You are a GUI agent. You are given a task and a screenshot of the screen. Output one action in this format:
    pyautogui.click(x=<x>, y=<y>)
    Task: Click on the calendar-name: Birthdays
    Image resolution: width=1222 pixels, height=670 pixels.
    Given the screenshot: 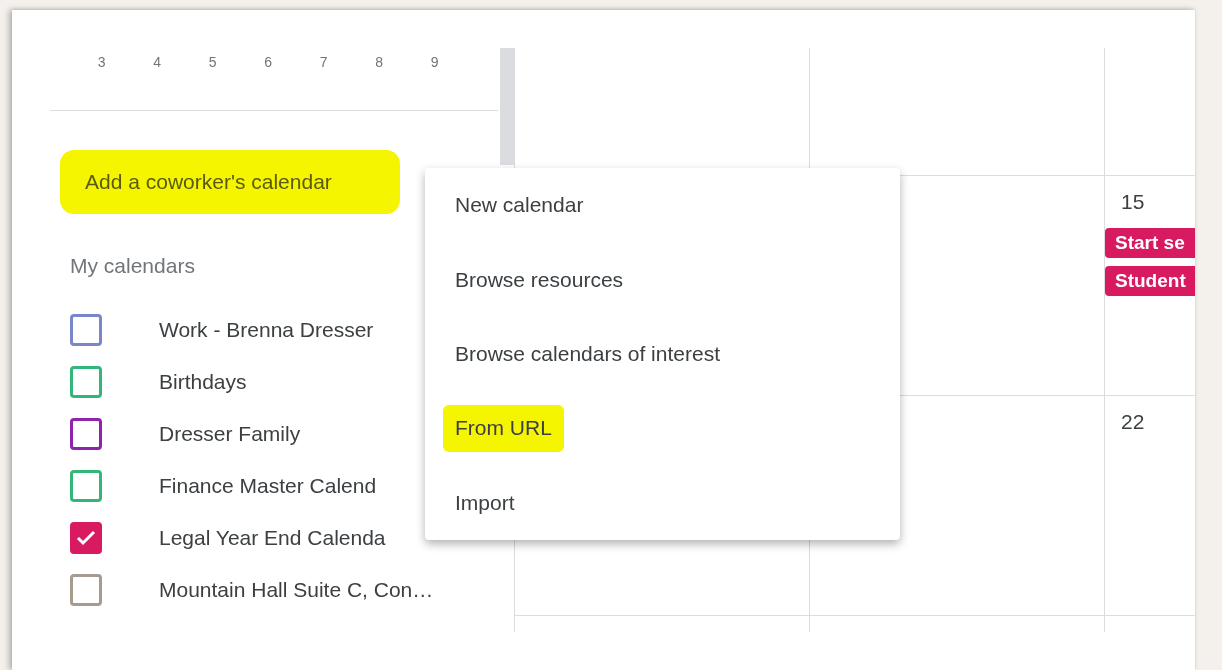 What is the action you would take?
    pyautogui.click(x=203, y=382)
    